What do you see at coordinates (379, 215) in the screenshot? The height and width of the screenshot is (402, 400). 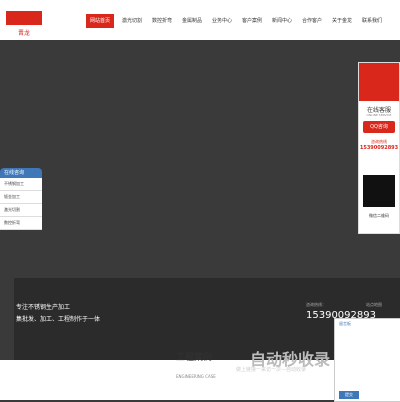 I see `qr-label: 微信二维码` at bounding box center [379, 215].